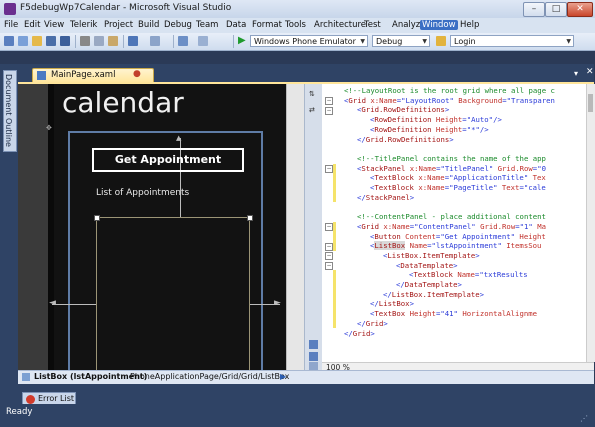  I want to click on tab-list-dropdown-icon: ▾, so click(579, 74).